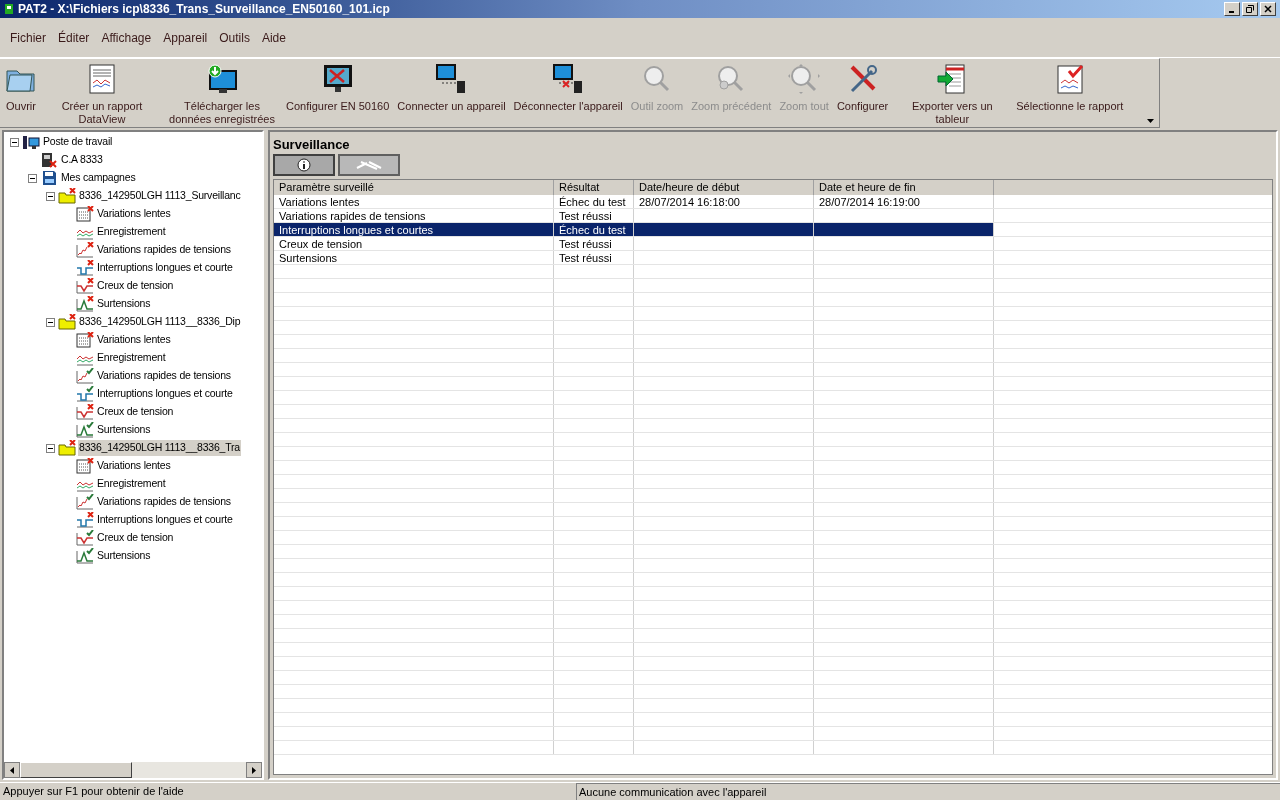 The image size is (1280, 800). I want to click on restore-button, so click(1250, 9).